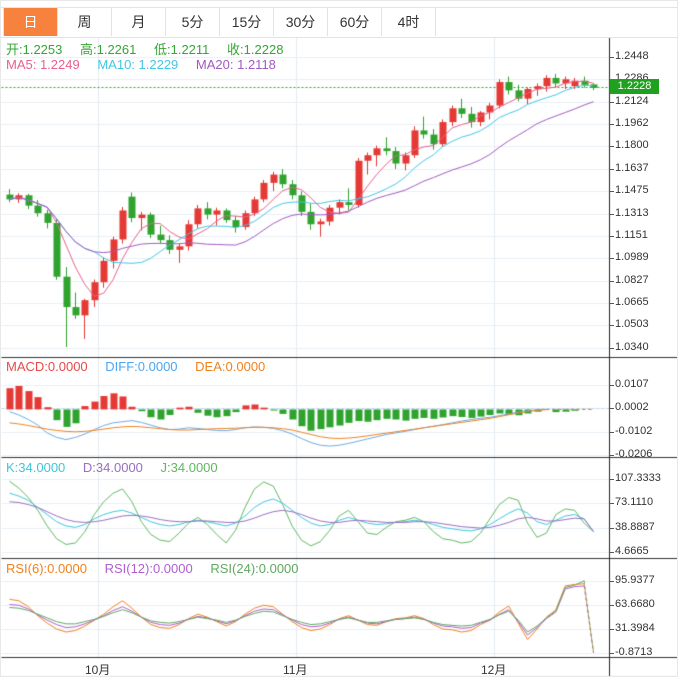  What do you see at coordinates (247, 22) in the screenshot?
I see `tab-15min: 15分` at bounding box center [247, 22].